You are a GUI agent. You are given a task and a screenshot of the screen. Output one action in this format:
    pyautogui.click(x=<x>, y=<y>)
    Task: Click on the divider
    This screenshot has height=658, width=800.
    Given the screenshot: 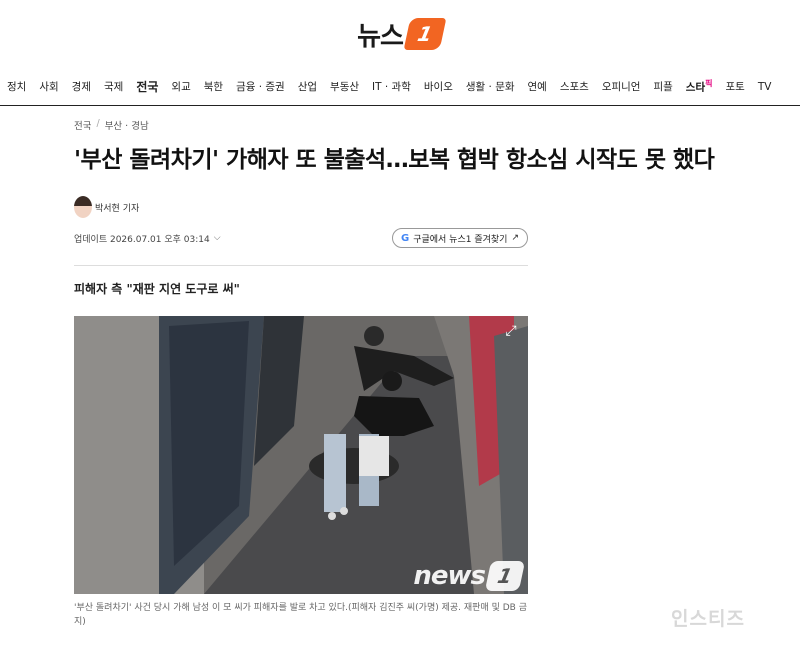 What is the action you would take?
    pyautogui.click(x=301, y=265)
    